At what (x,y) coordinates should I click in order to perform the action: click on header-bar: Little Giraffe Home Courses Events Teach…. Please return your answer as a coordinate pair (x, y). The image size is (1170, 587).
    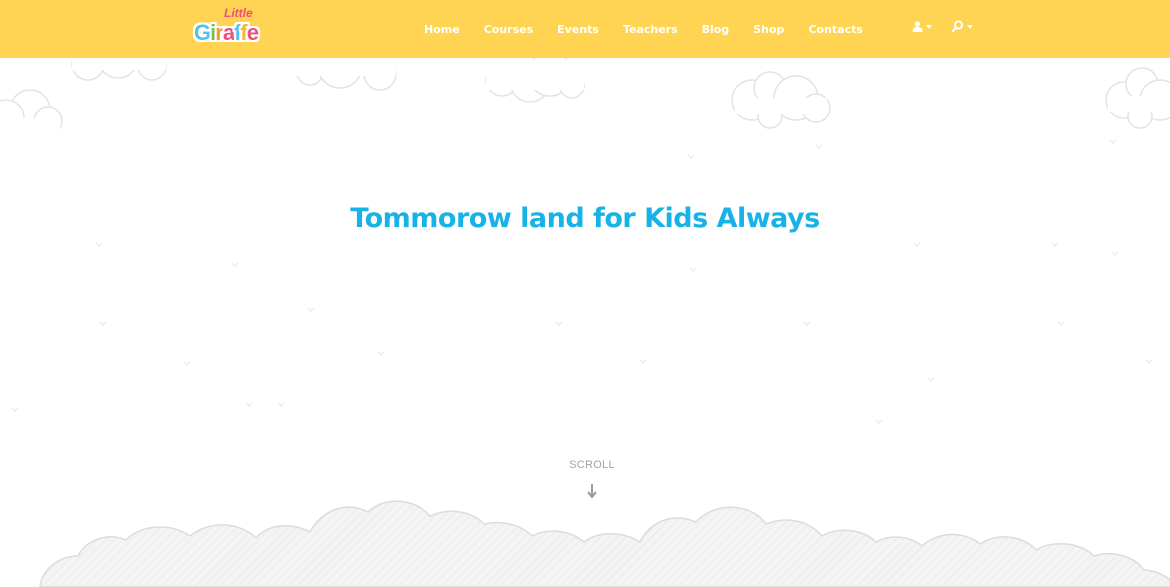
    Looking at the image, I should click on (585, 29).